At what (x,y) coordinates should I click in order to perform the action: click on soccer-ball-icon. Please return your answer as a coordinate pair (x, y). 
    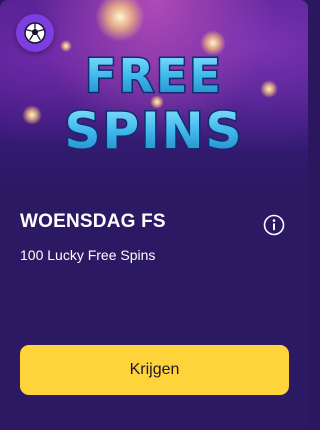
    Looking at the image, I should click on (35, 33).